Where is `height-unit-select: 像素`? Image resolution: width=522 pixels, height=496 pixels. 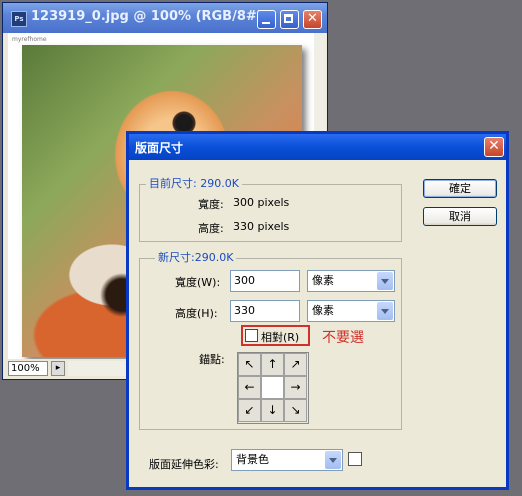 height-unit-select: 像素 is located at coordinates (351, 311).